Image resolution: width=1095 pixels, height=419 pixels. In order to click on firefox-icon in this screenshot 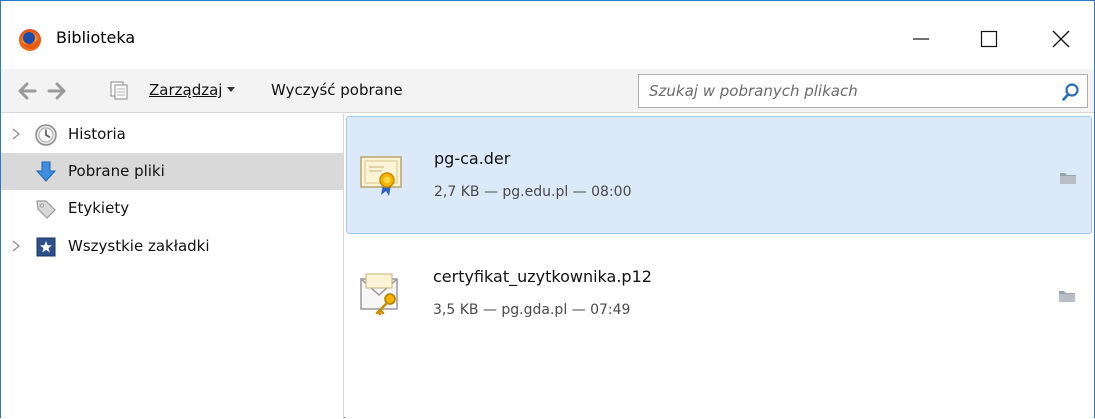, I will do `click(30, 40)`.